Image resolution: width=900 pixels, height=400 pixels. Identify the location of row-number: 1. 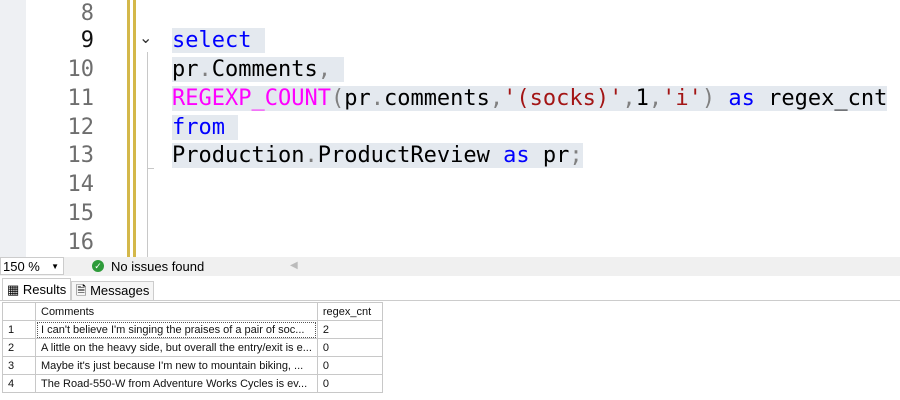
(19, 329).